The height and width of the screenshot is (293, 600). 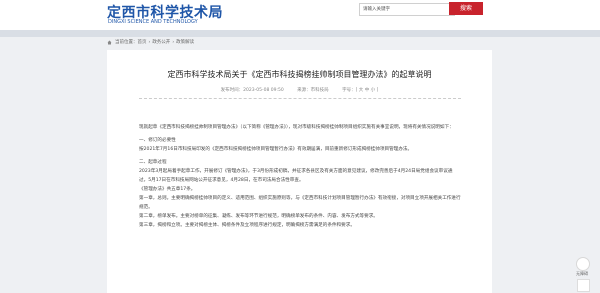 What do you see at coordinates (109, 42) in the screenshot?
I see `home-icon` at bounding box center [109, 42].